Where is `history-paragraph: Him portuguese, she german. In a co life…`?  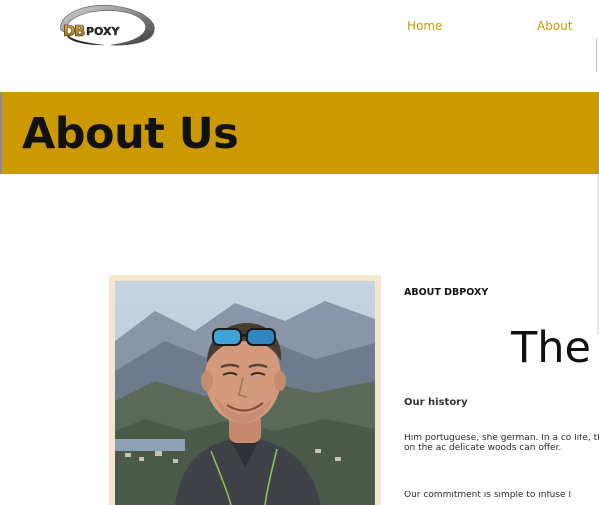 history-paragraph: Him portuguese, she german. In a co life… is located at coordinates (501, 443).